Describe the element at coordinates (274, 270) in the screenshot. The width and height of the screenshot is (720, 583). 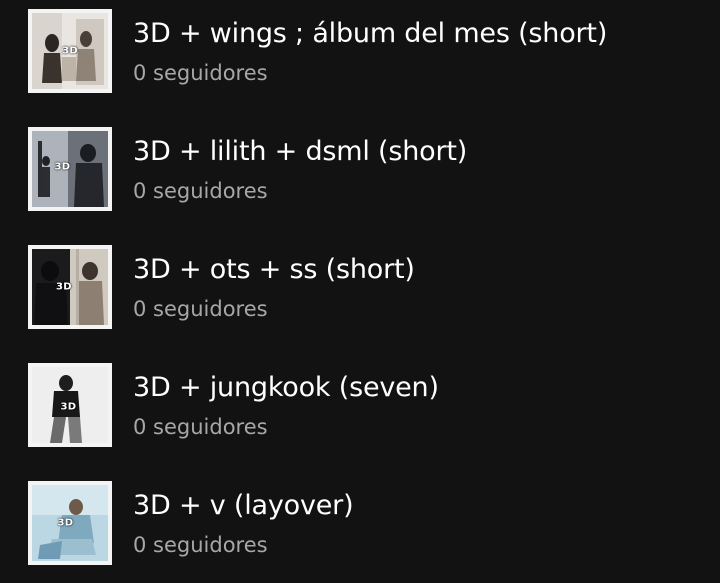
I see `playlist-title: 3D + ots + ss (short)` at that location.